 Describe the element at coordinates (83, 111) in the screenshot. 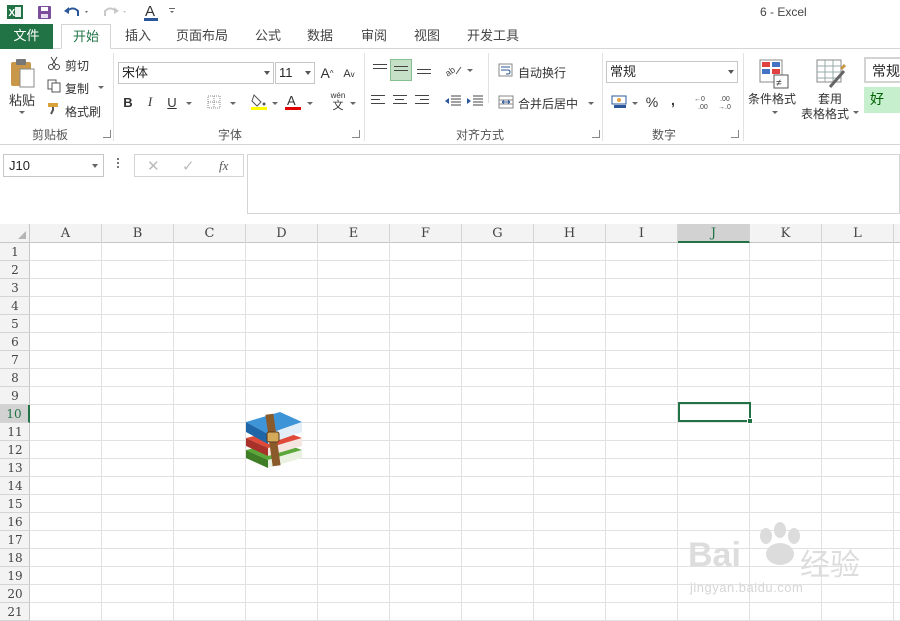

I see `format-painter-button: 格式刷` at that location.